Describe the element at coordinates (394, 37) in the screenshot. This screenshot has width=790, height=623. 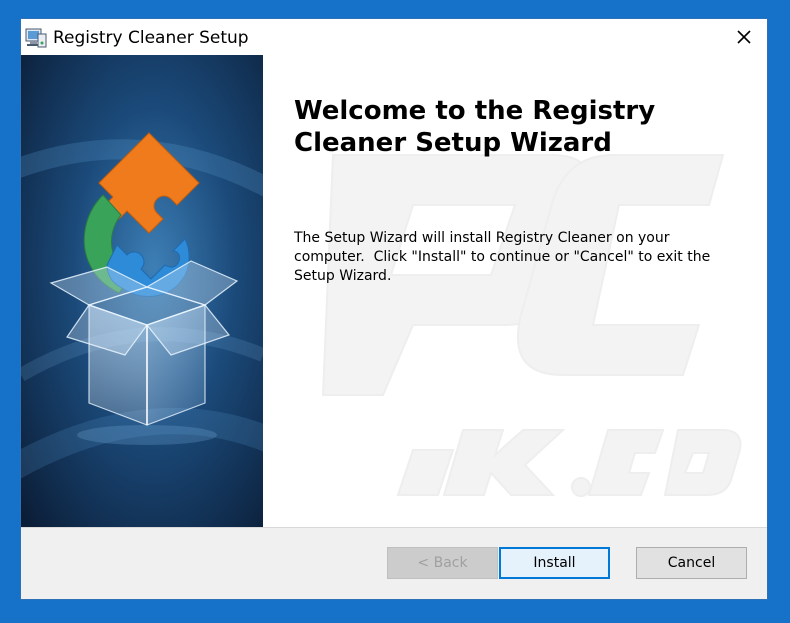
I see `title-bar: Registry Cleaner Setup` at that location.